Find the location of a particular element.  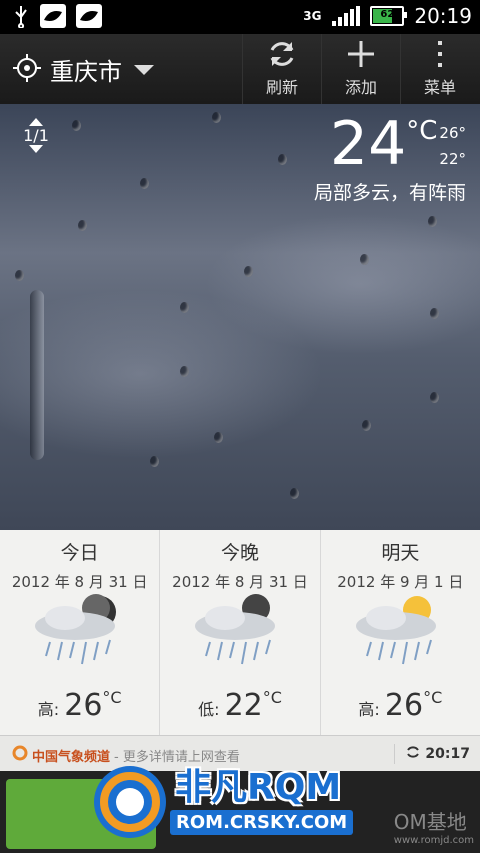

more-icon is located at coordinates (440, 54).